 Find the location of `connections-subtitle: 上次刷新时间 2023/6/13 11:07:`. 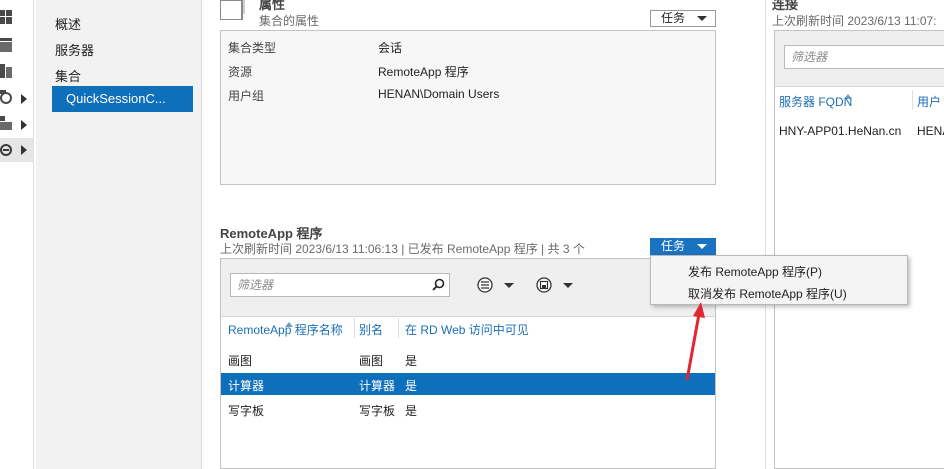

connections-subtitle: 上次刷新时间 2023/6/13 11:07: is located at coordinates (854, 21).